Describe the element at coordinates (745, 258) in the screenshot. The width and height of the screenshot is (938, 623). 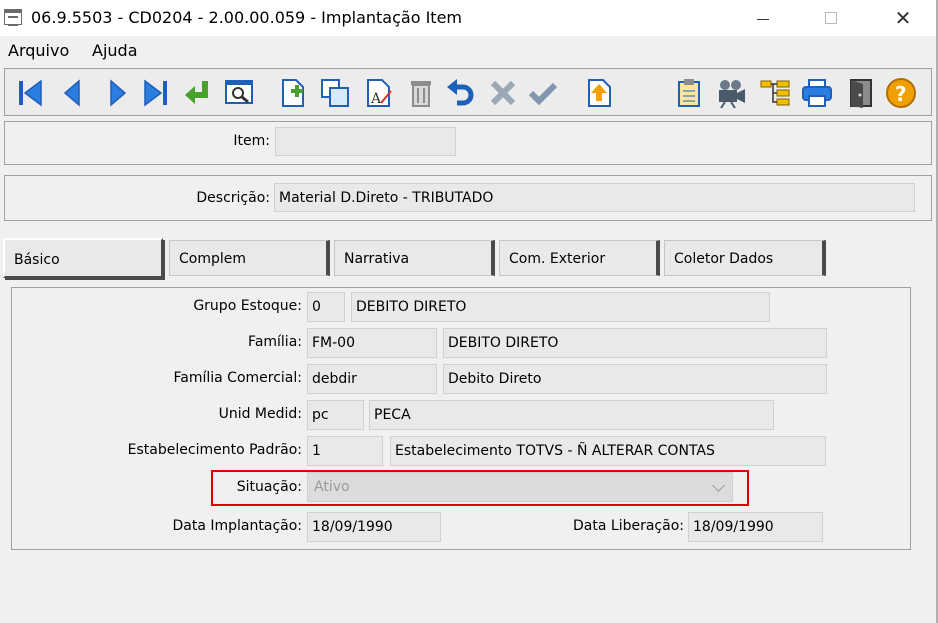
I see `tab-coletor-dados: Coletor Dados` at that location.